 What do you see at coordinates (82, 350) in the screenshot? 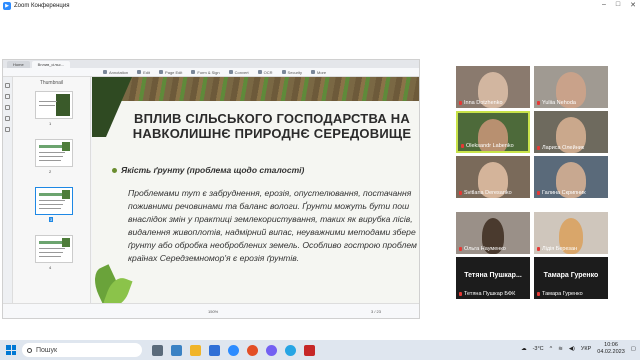
I see `taskbar-search-box: Пошук` at bounding box center [82, 350].